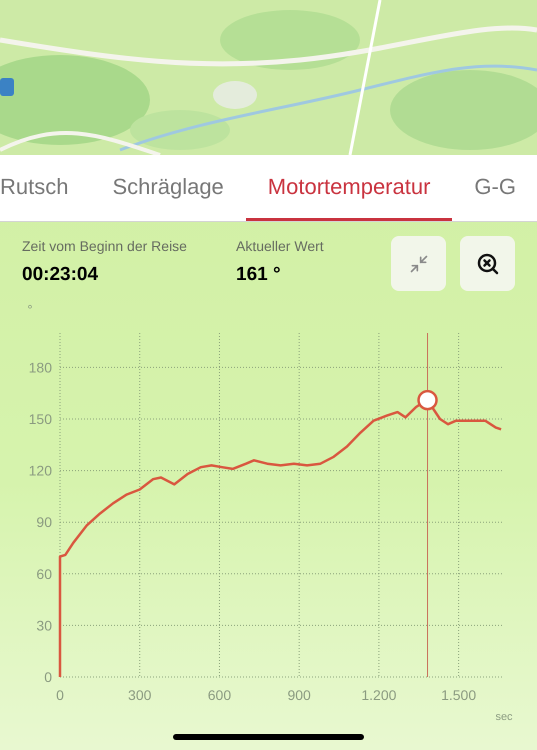 The width and height of the screenshot is (537, 750). Describe the element at coordinates (44, 522) in the screenshot. I see `axis-tick-label: 90` at that location.